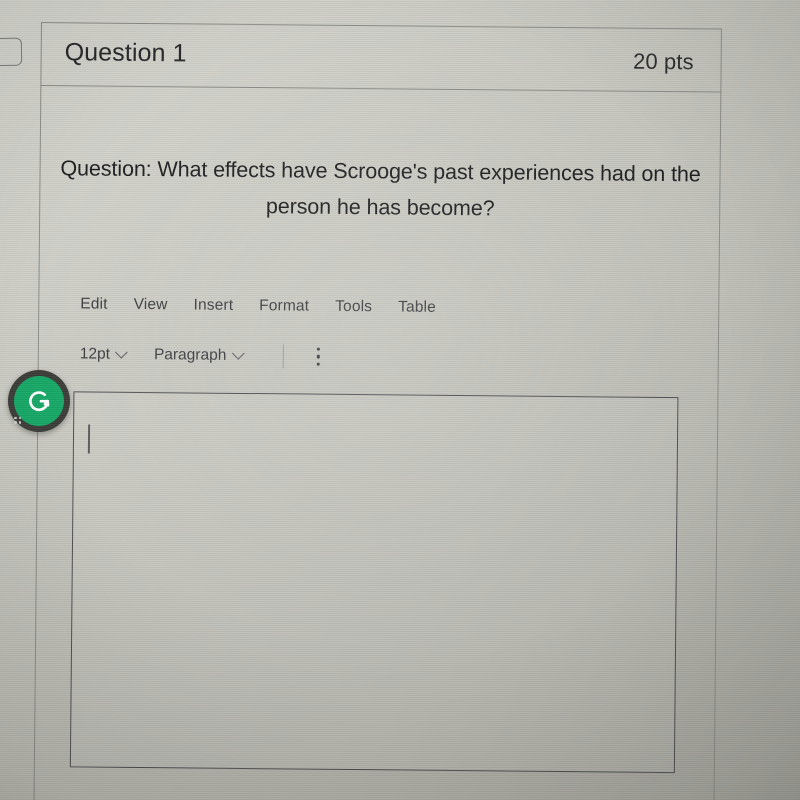  Describe the element at coordinates (283, 356) in the screenshot. I see `toolbar-divider` at that location.